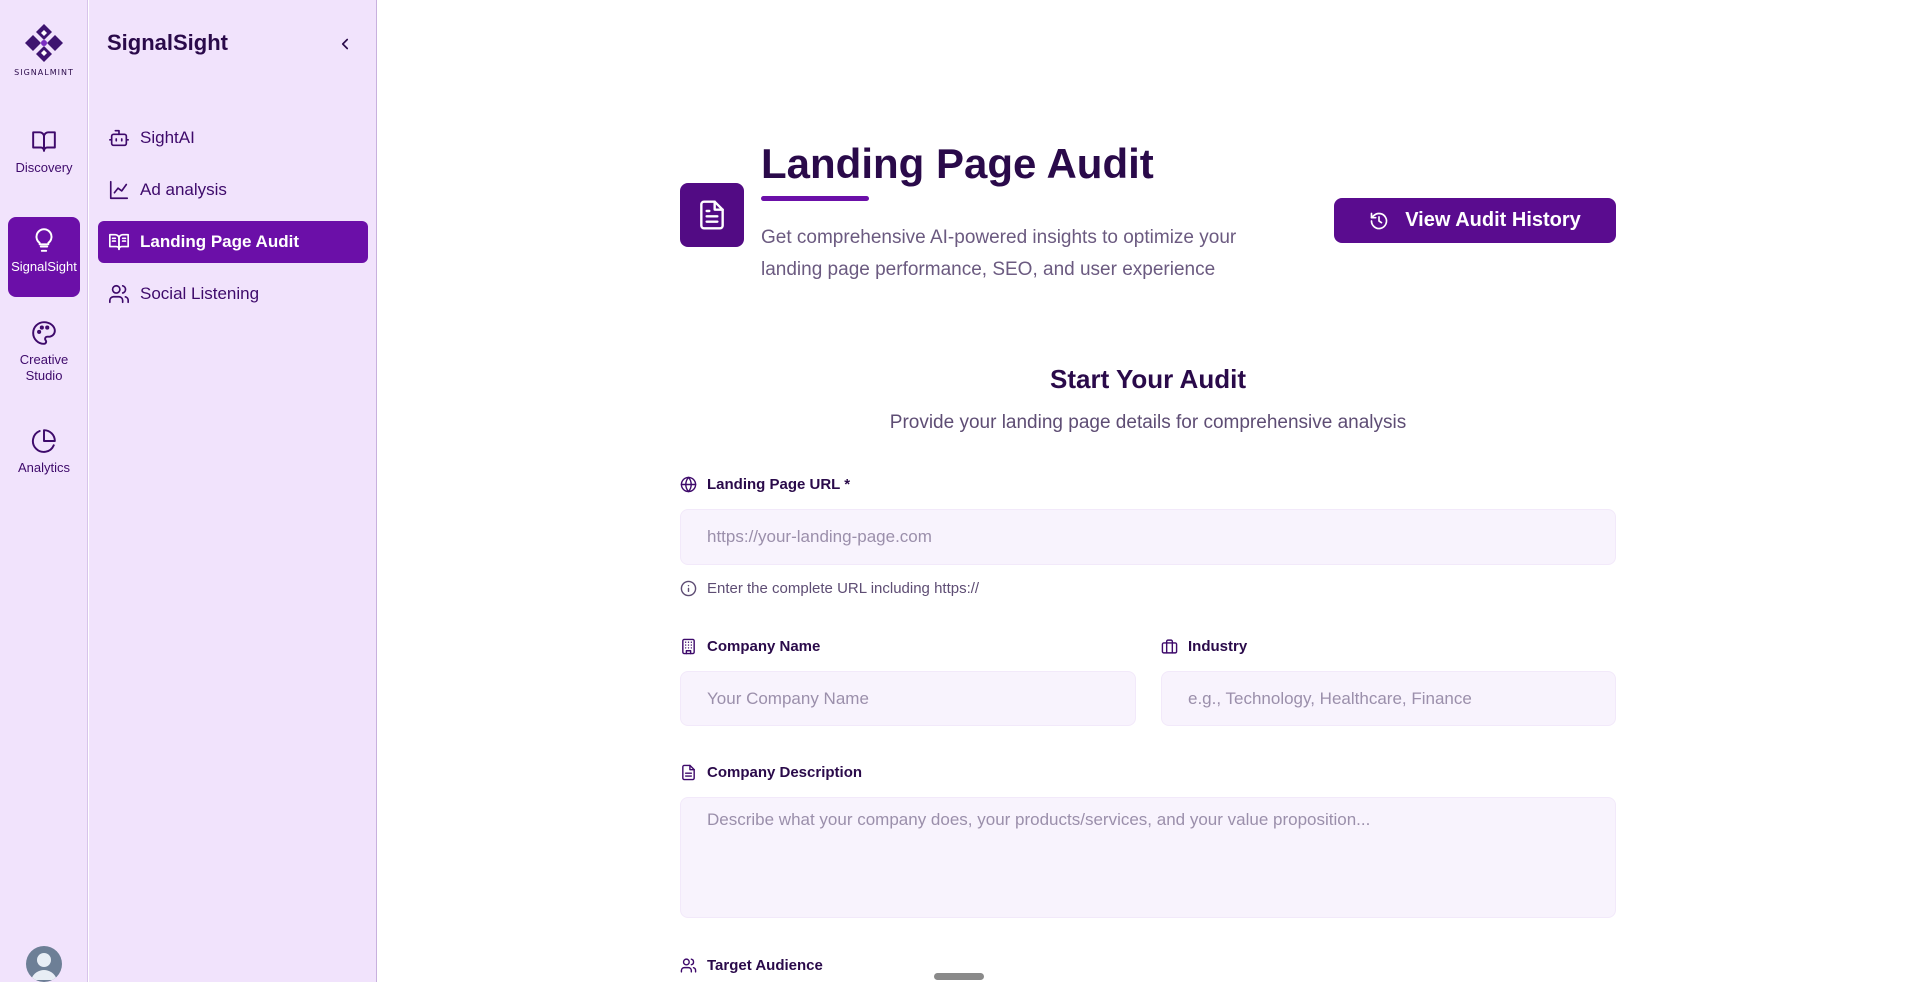 The height and width of the screenshot is (982, 1916). Describe the element at coordinates (44, 72) in the screenshot. I see `logo-text: SIGNALMINT` at that location.